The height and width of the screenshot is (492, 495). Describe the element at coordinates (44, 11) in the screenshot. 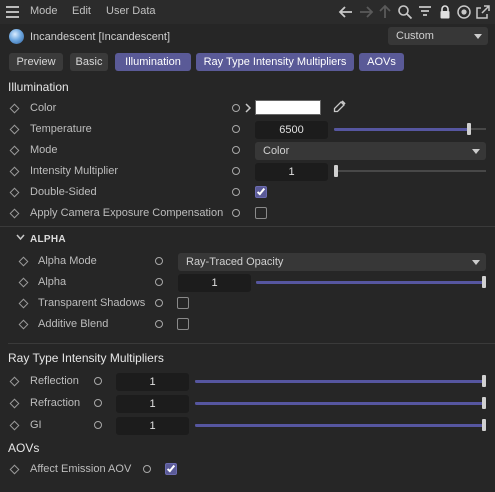

I see `menu-mode: Mode` at that location.